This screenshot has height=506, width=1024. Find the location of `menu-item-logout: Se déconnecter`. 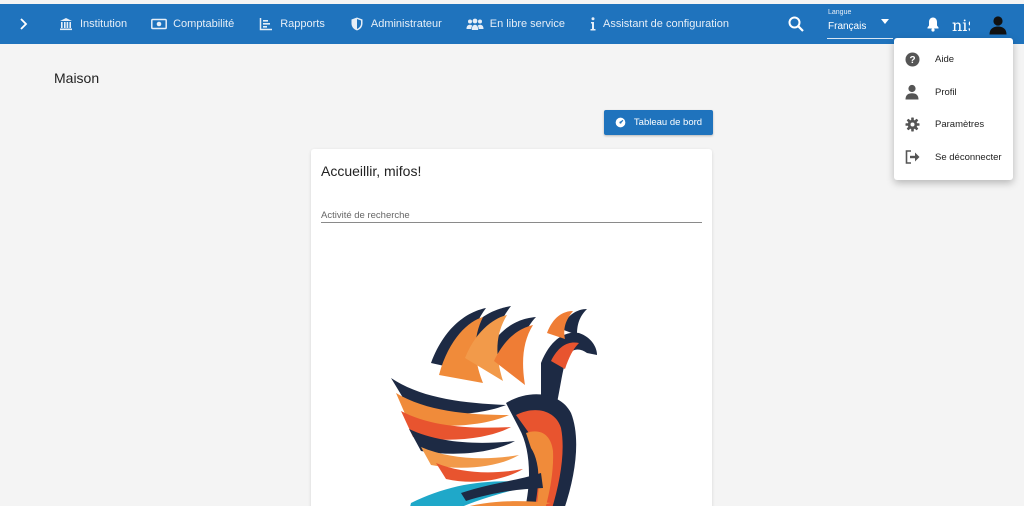

menu-item-logout: Se déconnecter is located at coordinates (953, 157).